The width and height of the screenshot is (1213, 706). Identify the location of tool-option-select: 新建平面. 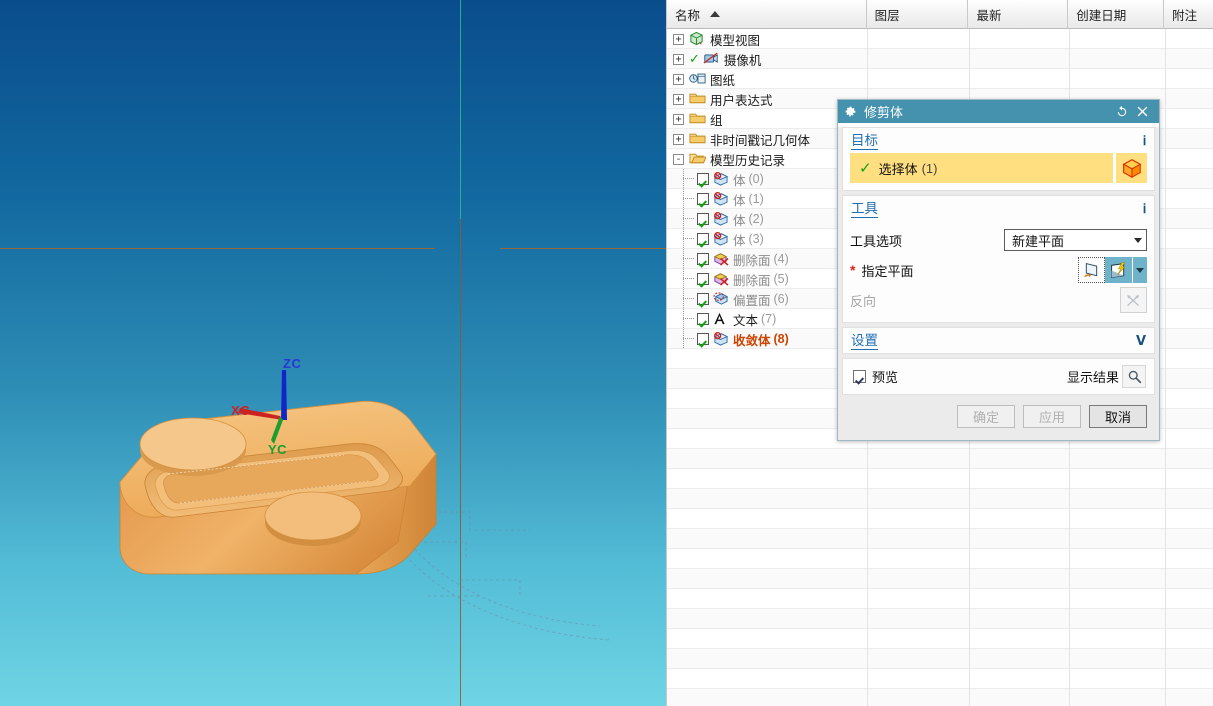
(1075, 240).